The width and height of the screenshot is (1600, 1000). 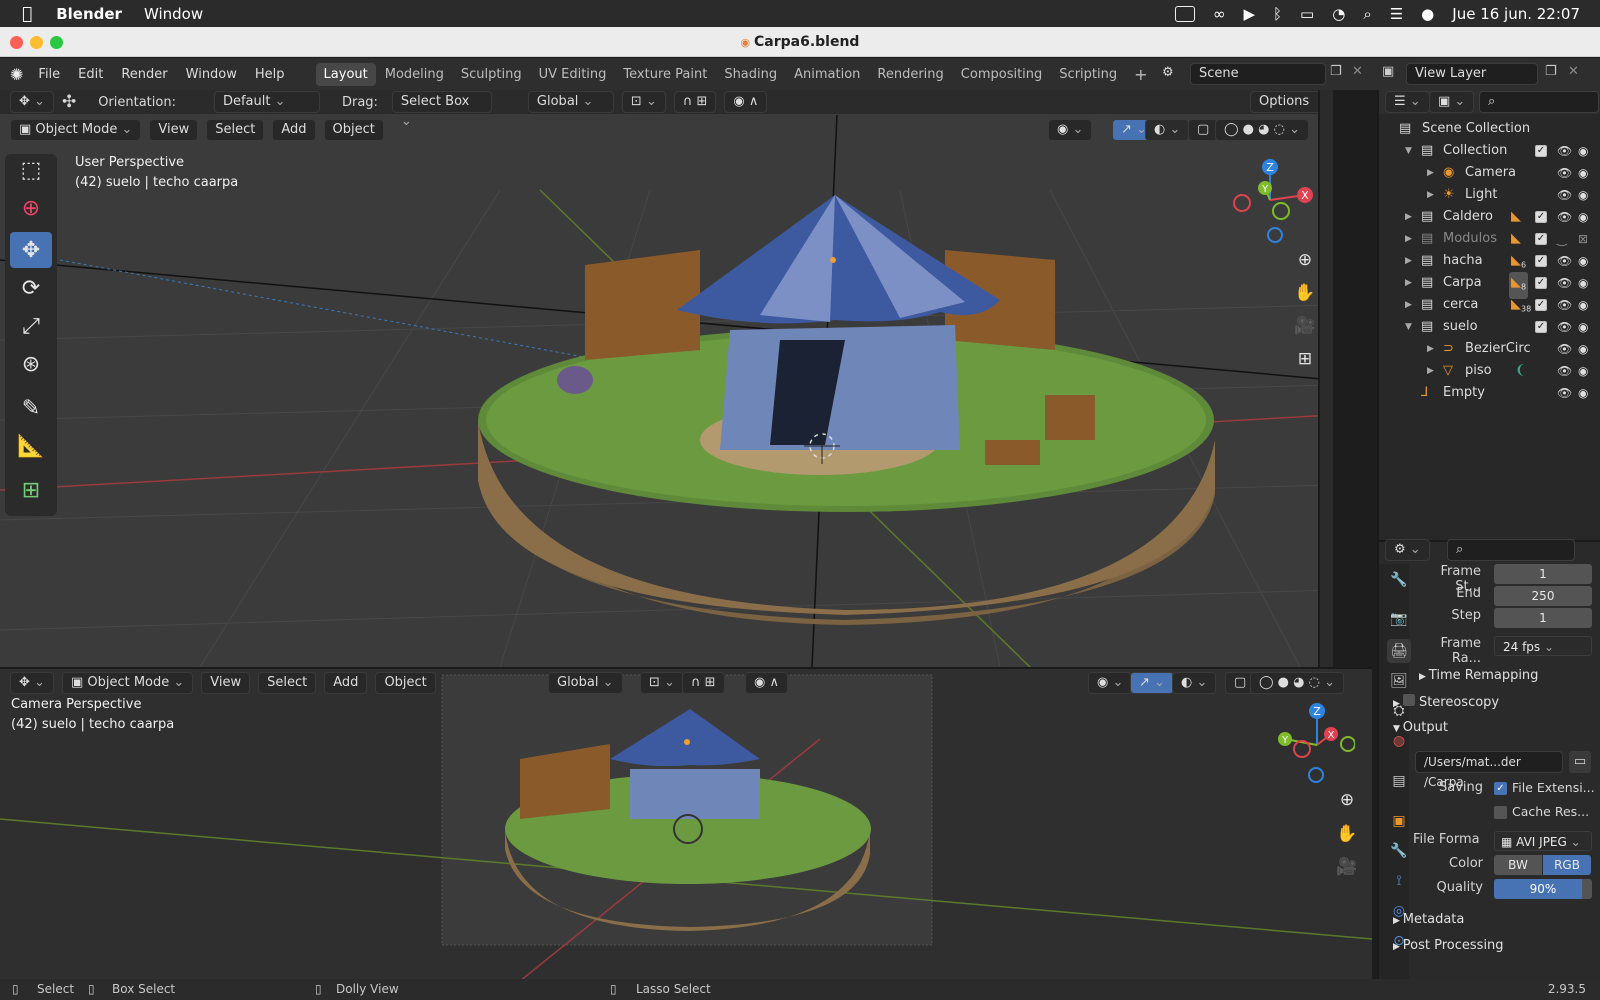 I want to click on time-remapping-section: ▶ Time Remapping, so click(x=1478, y=675).